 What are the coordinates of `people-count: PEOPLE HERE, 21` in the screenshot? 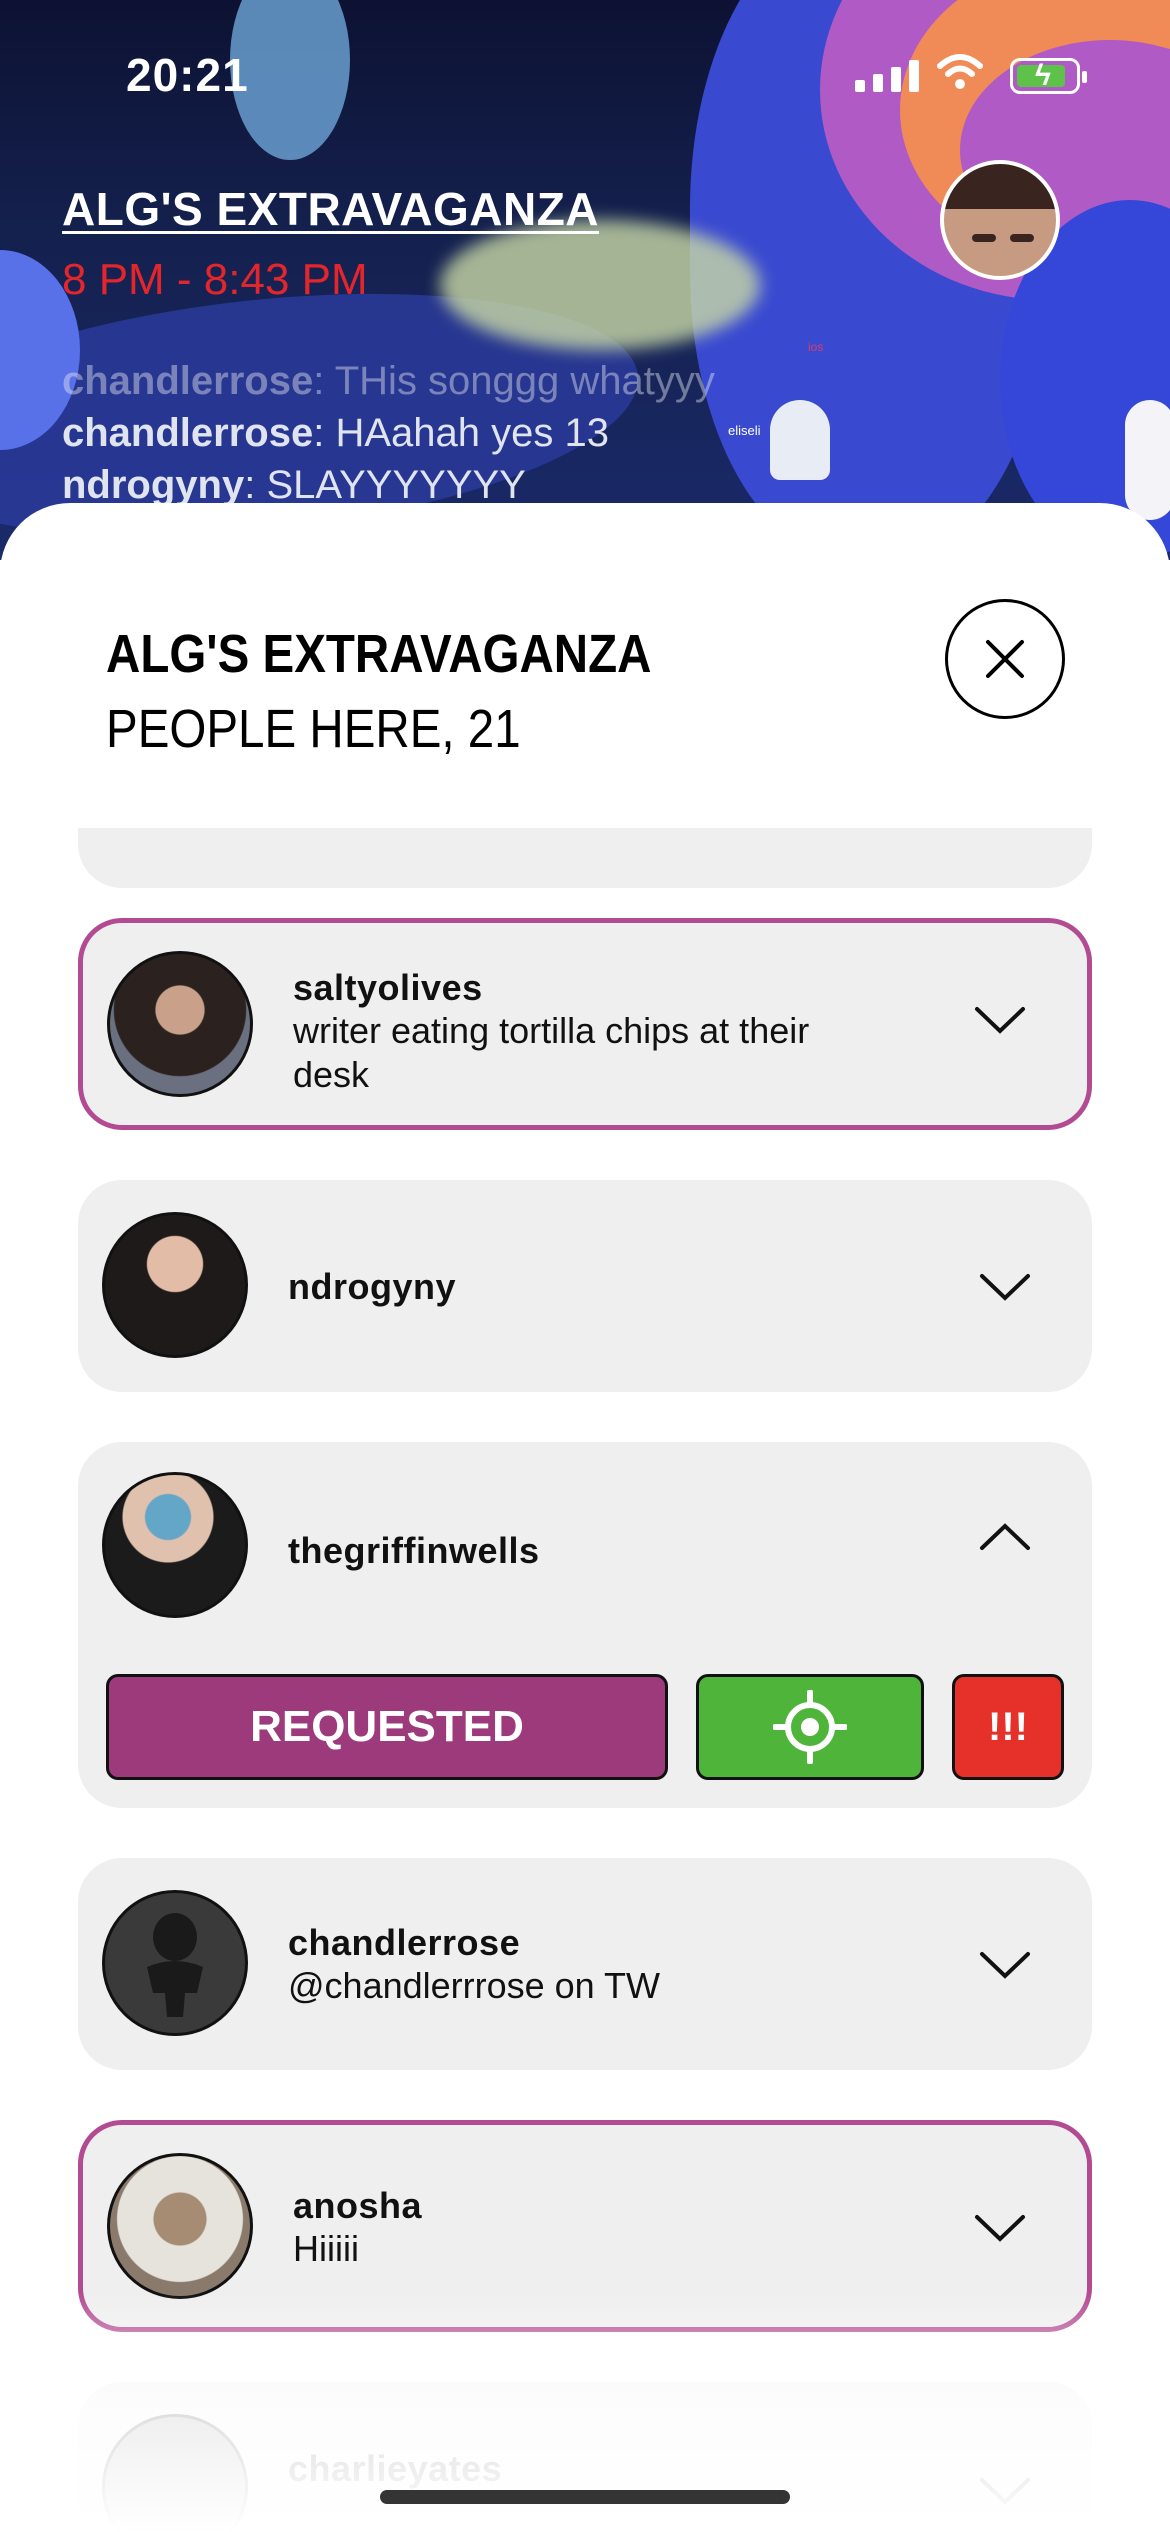 It's located at (313, 729).